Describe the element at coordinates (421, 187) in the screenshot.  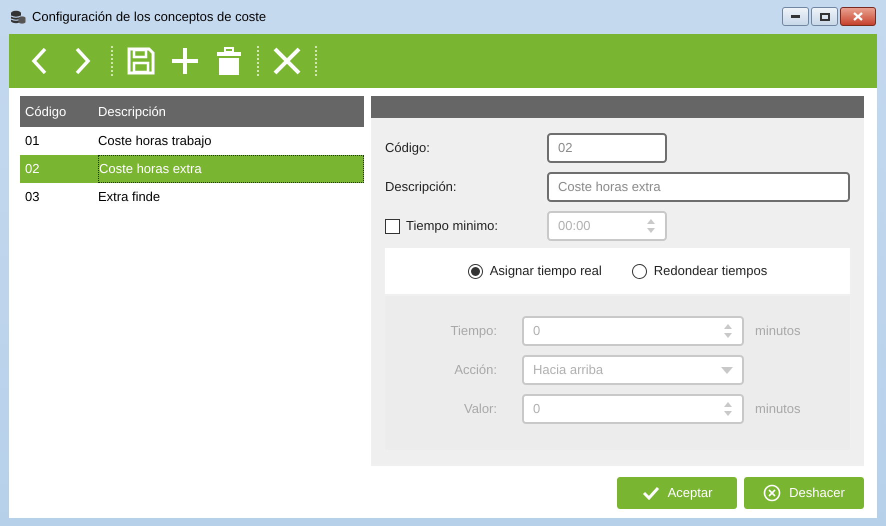
I see `field-label: Descripción:` at that location.